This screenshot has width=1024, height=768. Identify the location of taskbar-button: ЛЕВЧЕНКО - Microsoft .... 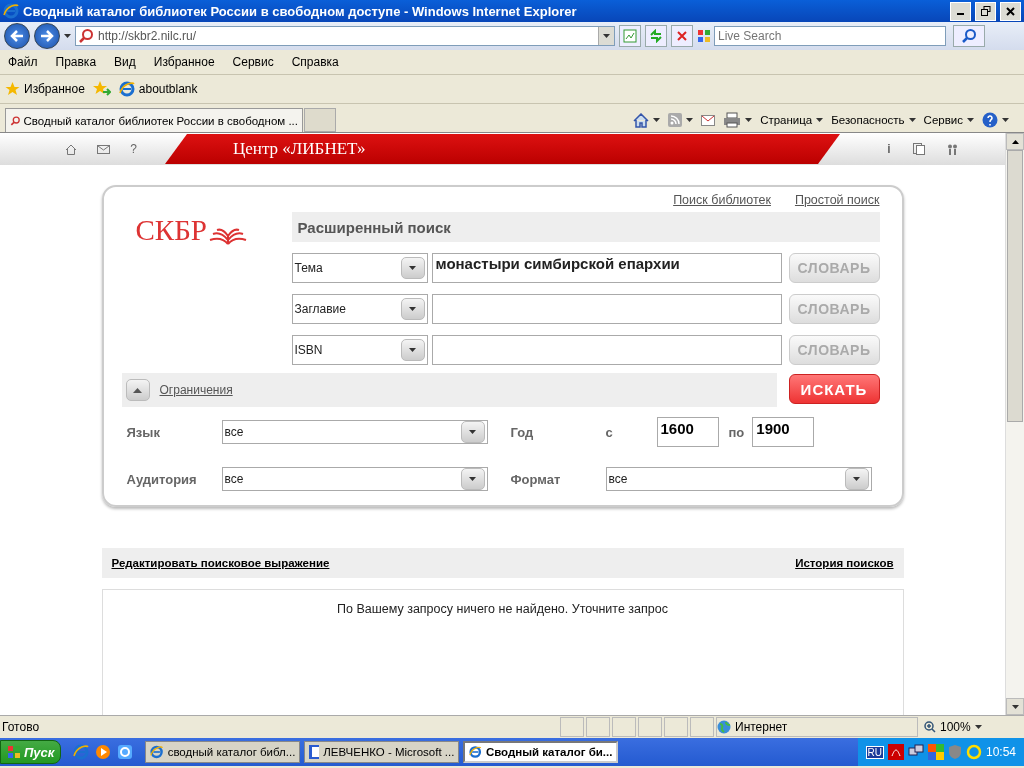
(382, 752).